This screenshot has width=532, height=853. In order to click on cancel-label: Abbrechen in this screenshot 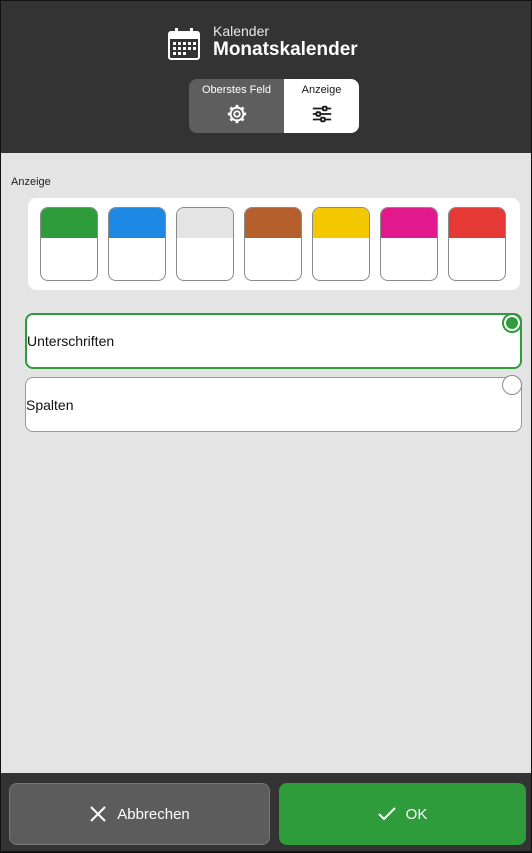, I will do `click(153, 814)`.